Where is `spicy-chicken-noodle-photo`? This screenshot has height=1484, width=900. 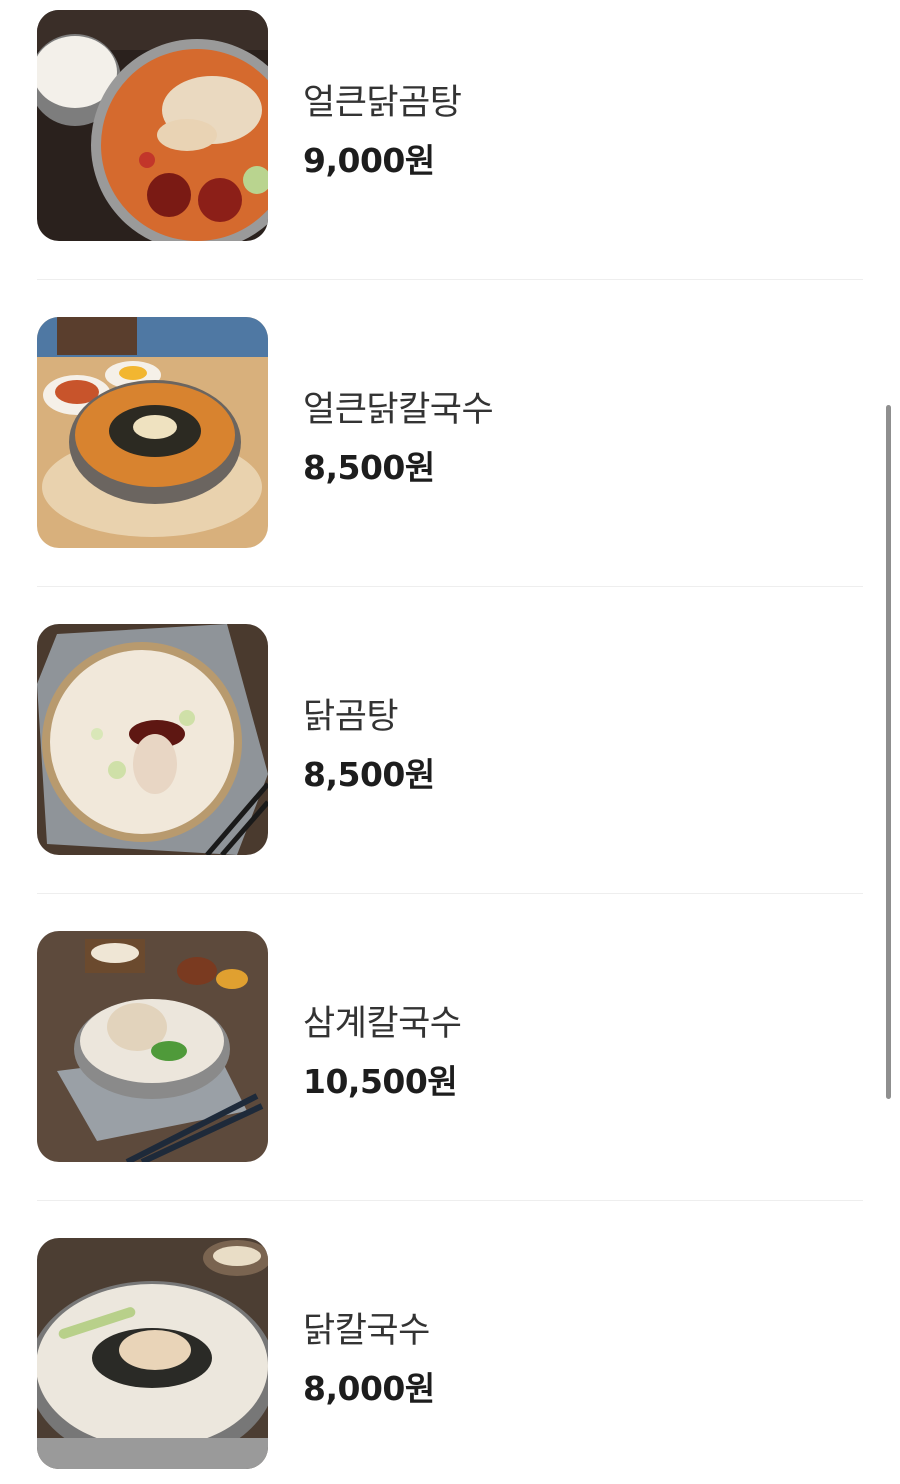 spicy-chicken-noodle-photo is located at coordinates (152, 432).